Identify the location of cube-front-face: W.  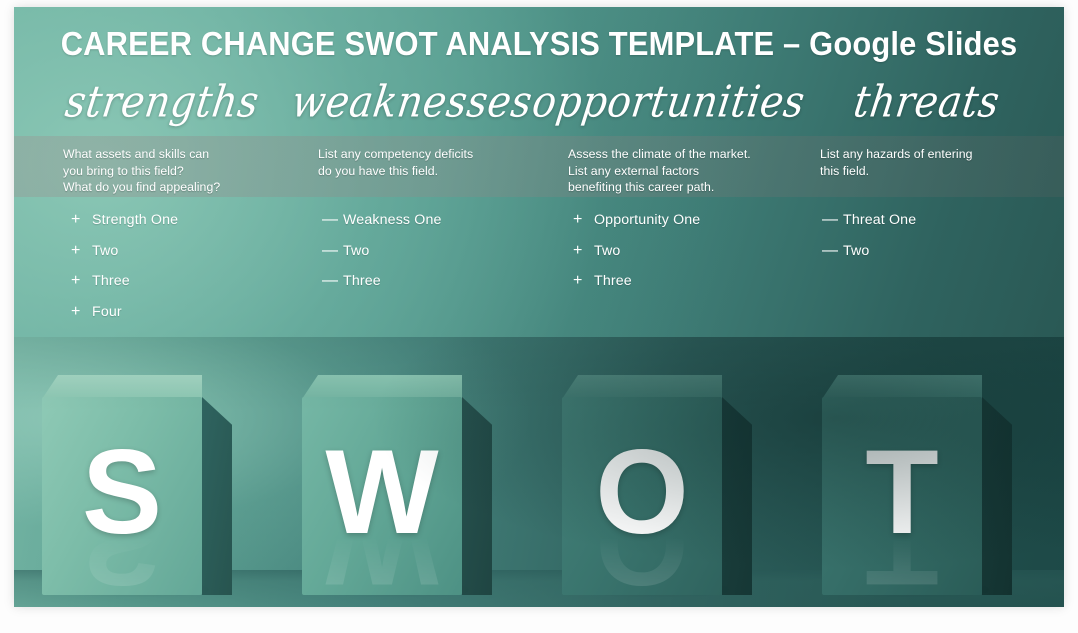
(382, 496).